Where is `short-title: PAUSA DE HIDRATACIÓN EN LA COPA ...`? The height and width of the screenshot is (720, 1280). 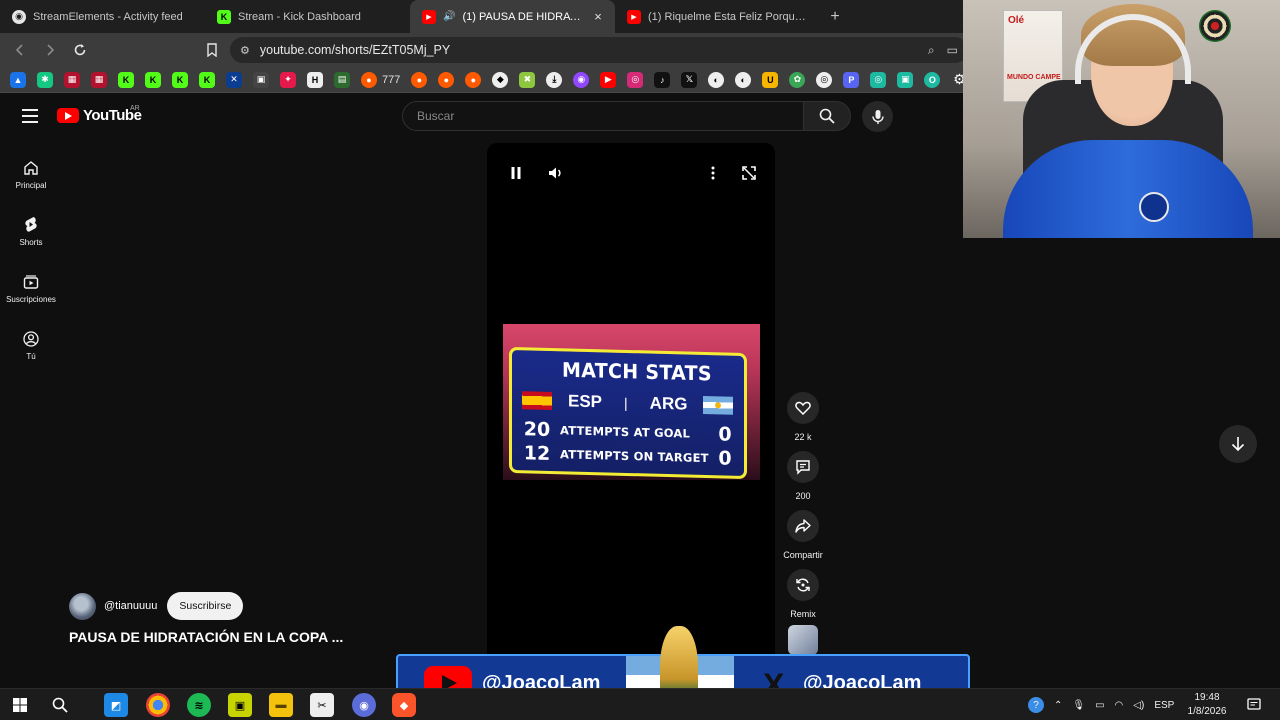 short-title: PAUSA DE HIDRATACIÓN EN LA COPA ... is located at coordinates (206, 637).